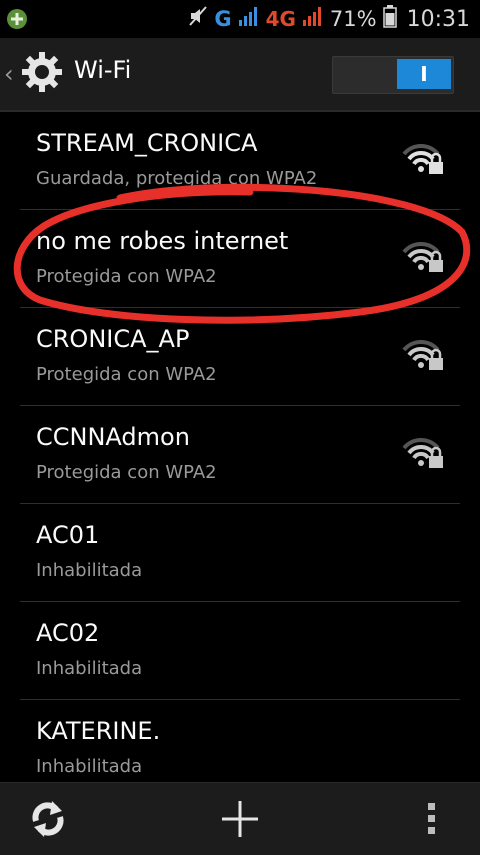 This screenshot has height=855, width=480. Describe the element at coordinates (198, 19) in the screenshot. I see `mute-icon` at that location.